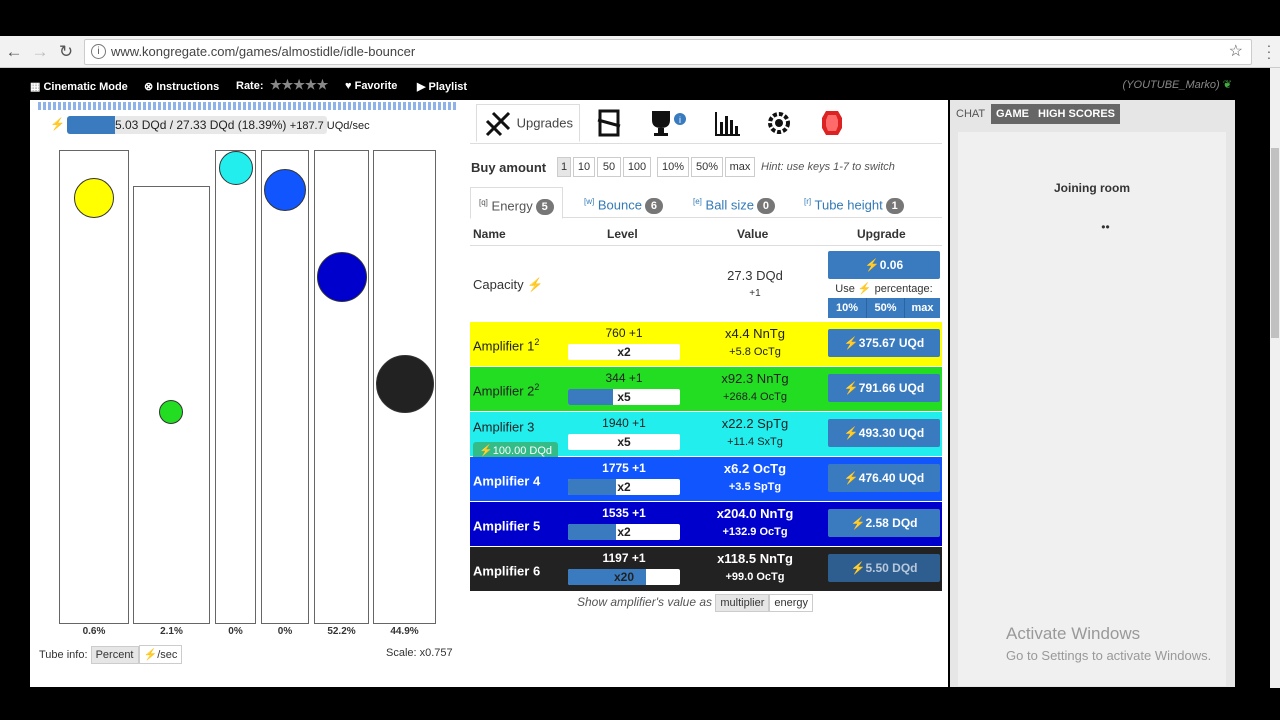 This screenshot has width=1280, height=720. Describe the element at coordinates (544, 207) in the screenshot. I see `energy-count-badge: 5` at that location.